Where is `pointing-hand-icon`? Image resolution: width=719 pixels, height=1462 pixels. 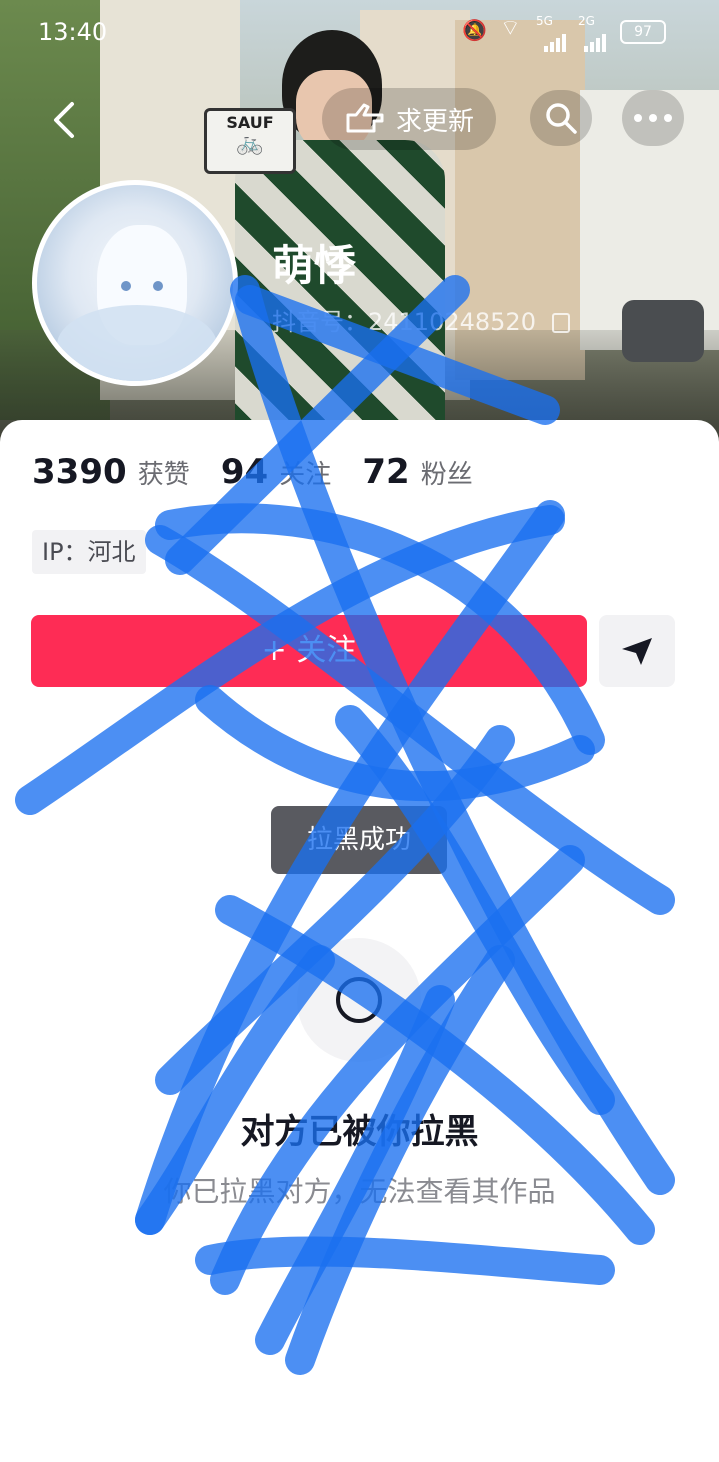 pointing-hand-icon is located at coordinates (365, 118).